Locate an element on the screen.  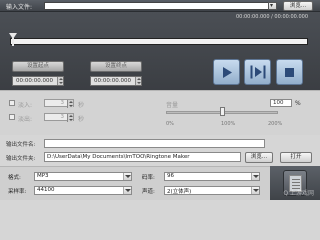
sample-rate-value: 44100 is located at coordinates (46, 190).